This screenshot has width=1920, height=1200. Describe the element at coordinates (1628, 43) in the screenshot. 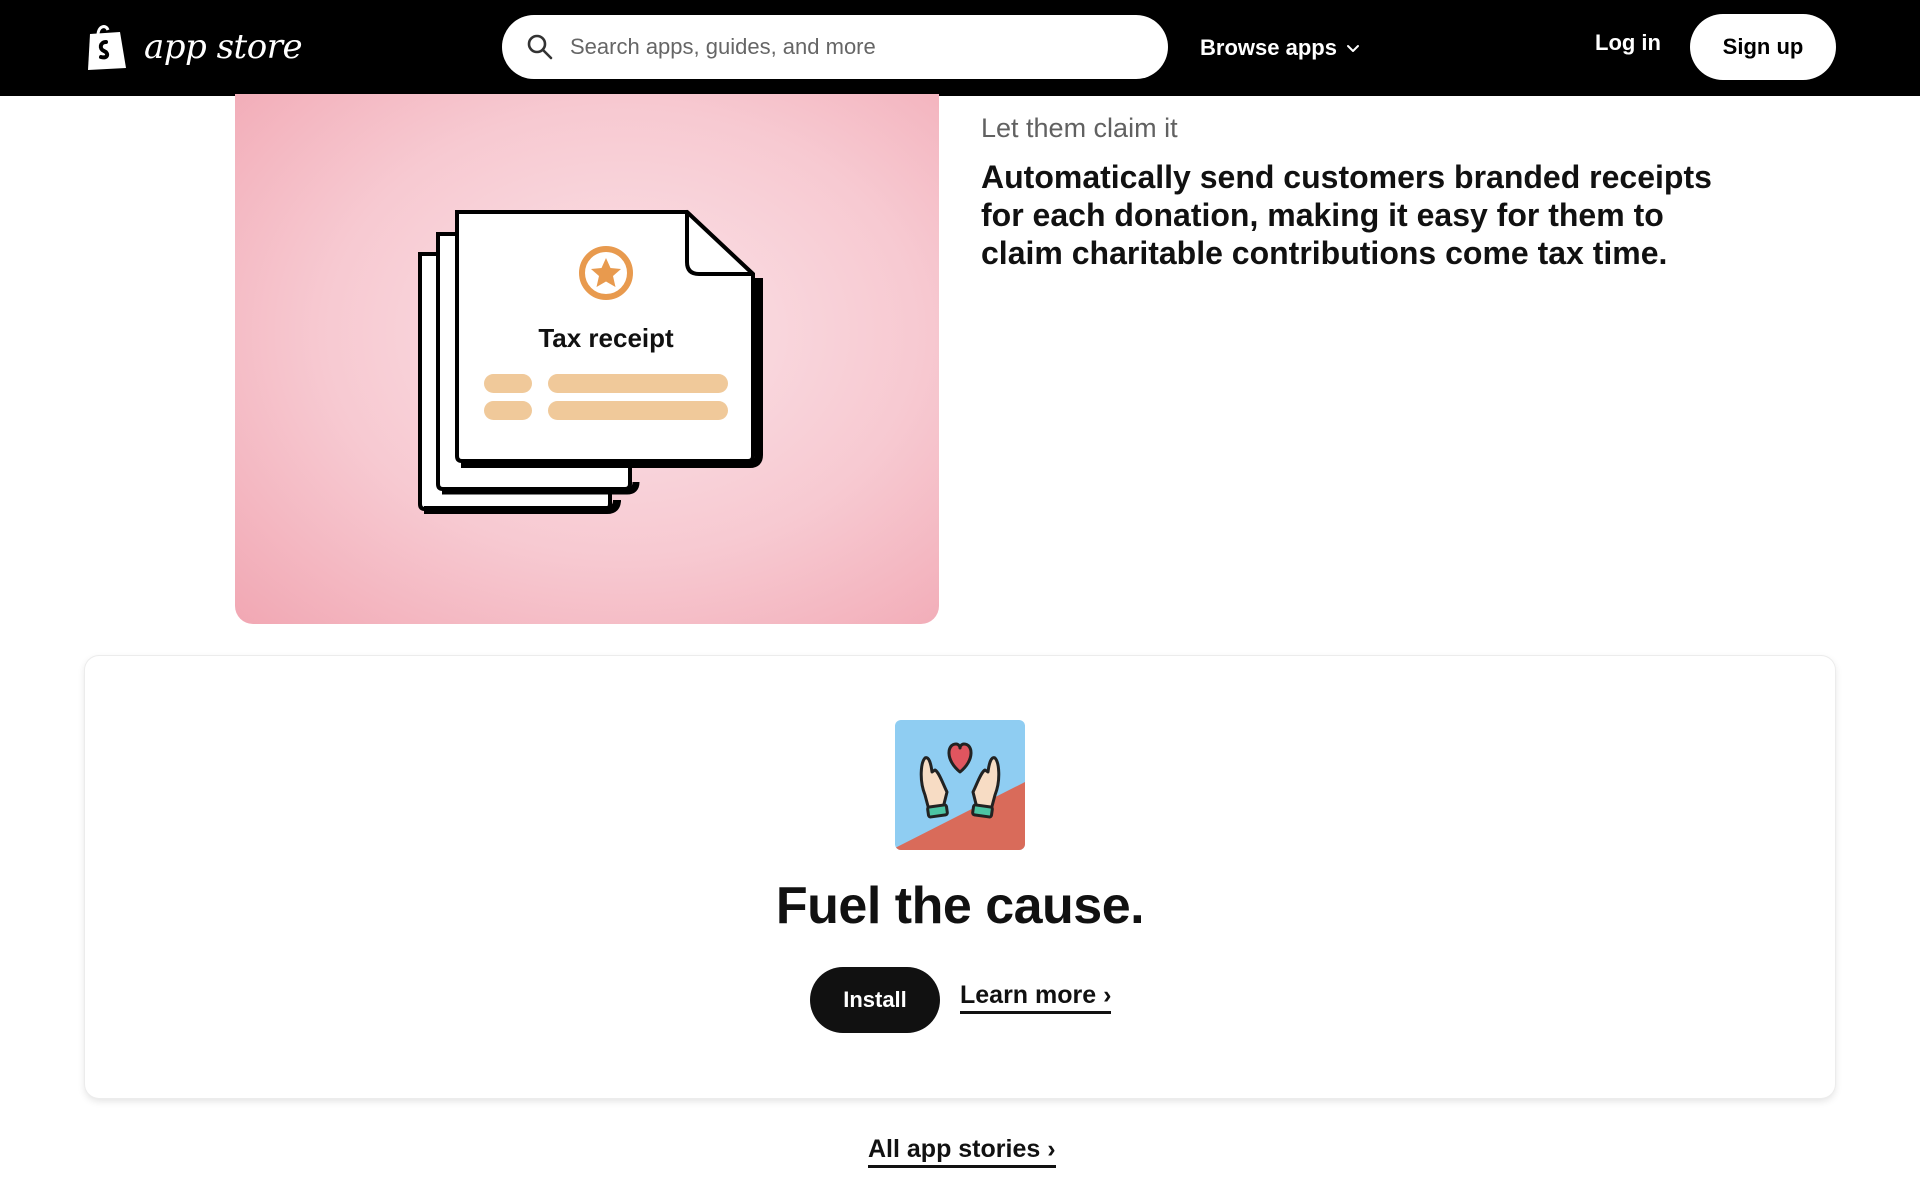

I see `login-link: Log in` at that location.